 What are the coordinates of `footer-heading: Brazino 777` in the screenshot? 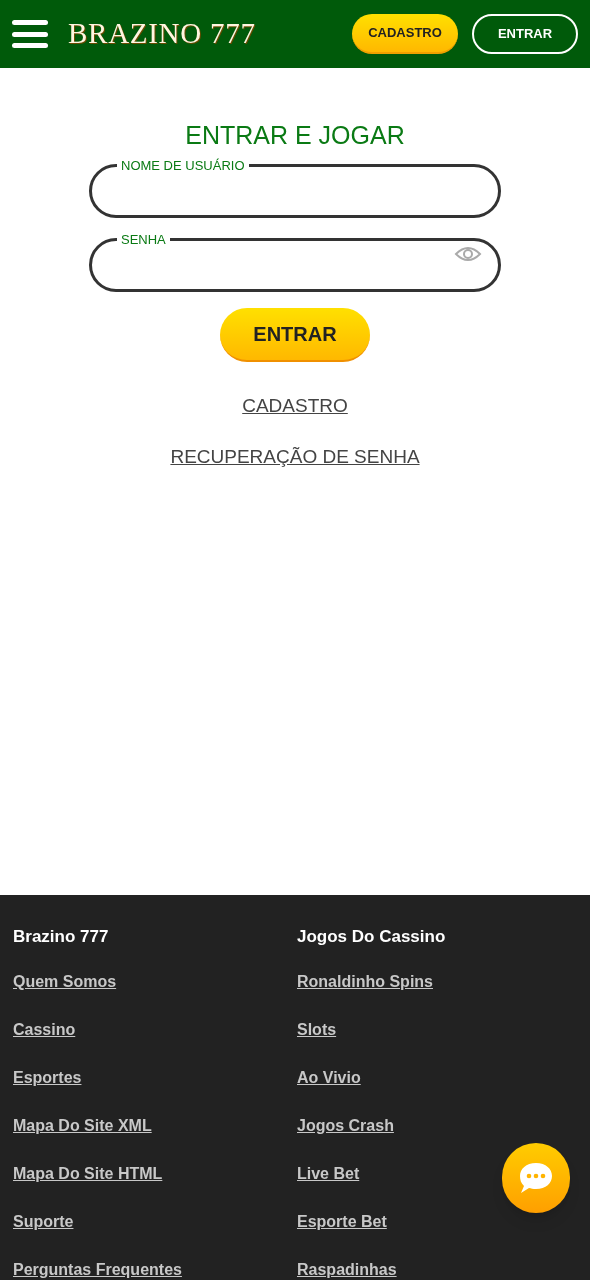 It's located at (61, 937).